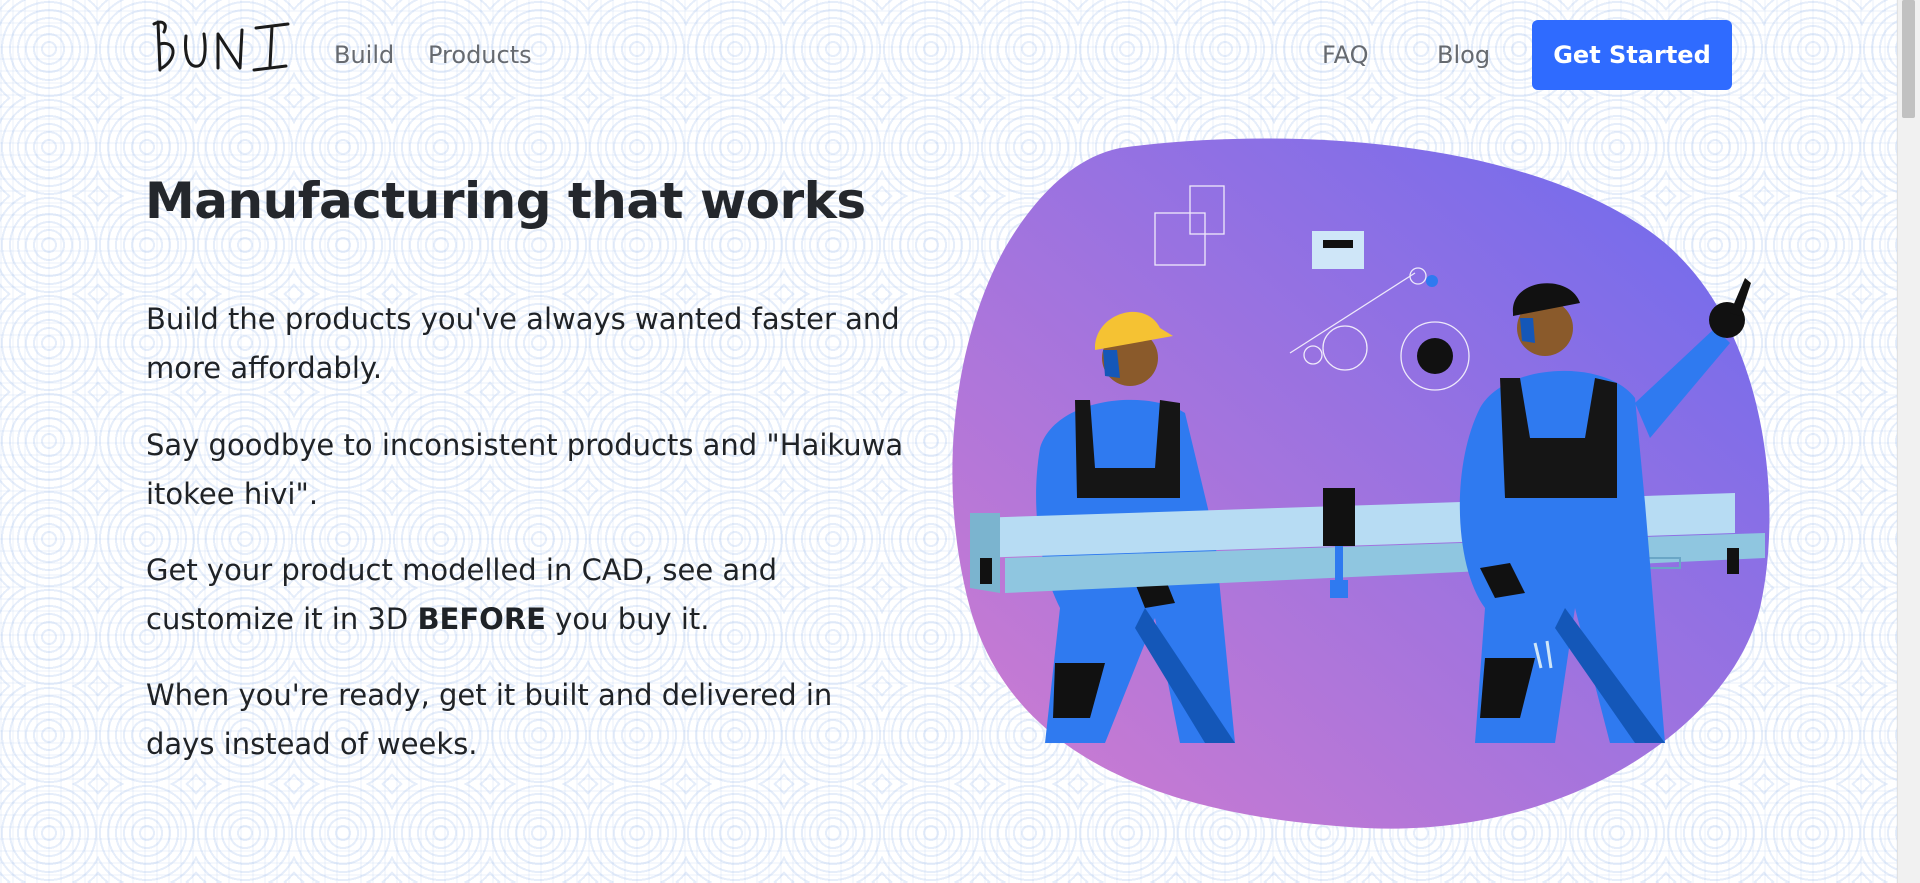  What do you see at coordinates (364, 55) in the screenshot?
I see `nav-link-build: Build` at bounding box center [364, 55].